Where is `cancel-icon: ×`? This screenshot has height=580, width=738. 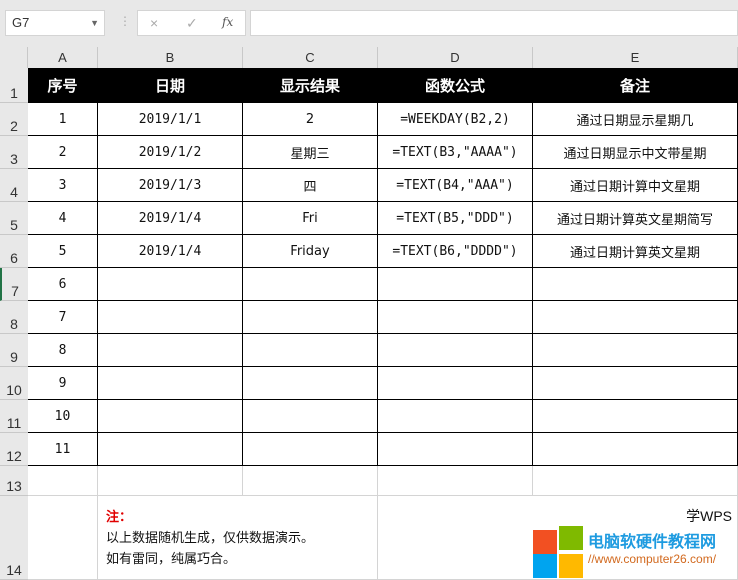
cancel-icon: × is located at coordinates (154, 23).